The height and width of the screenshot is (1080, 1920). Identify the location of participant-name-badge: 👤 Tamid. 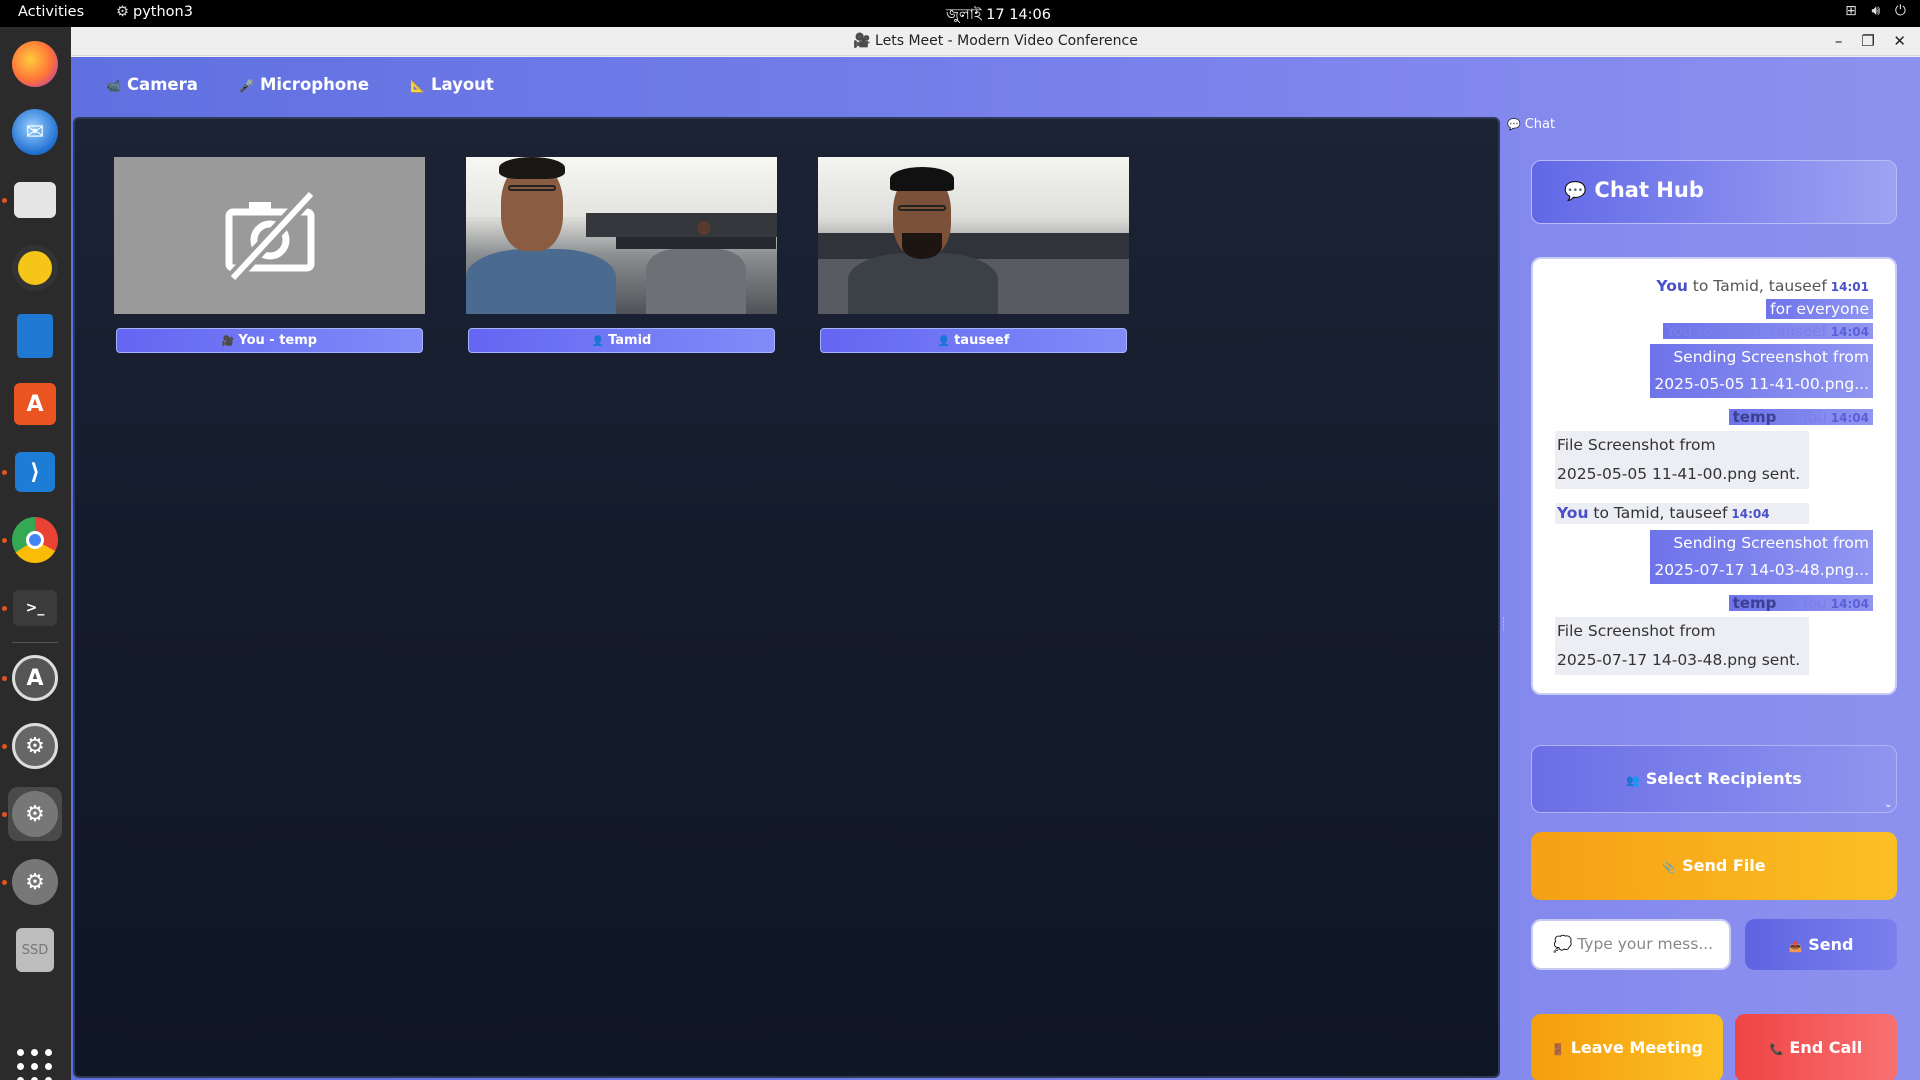
(621, 340).